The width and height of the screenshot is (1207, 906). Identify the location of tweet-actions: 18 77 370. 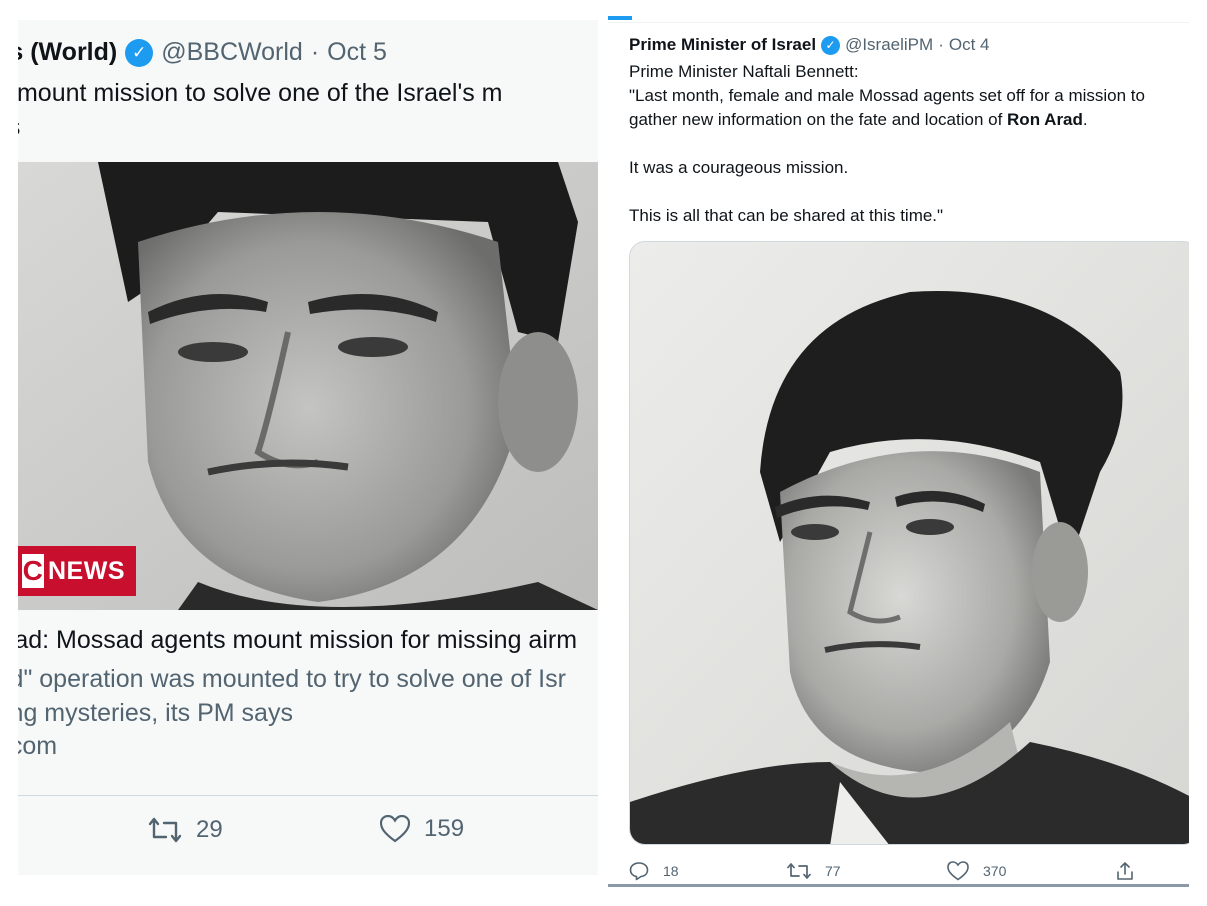
(909, 873).